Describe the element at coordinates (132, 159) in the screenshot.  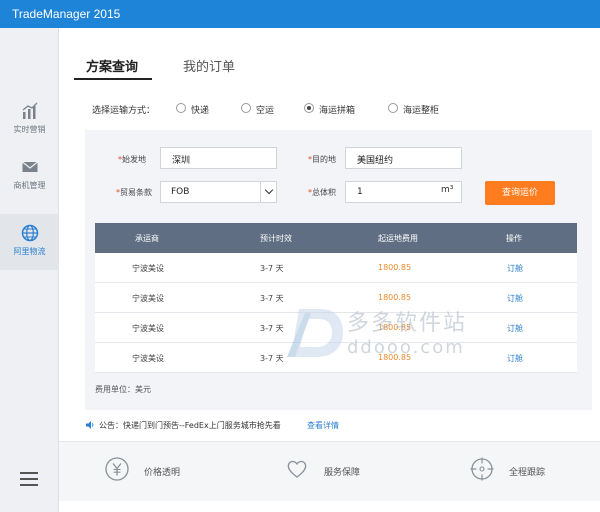
I see `origin-label: *始发地` at that location.